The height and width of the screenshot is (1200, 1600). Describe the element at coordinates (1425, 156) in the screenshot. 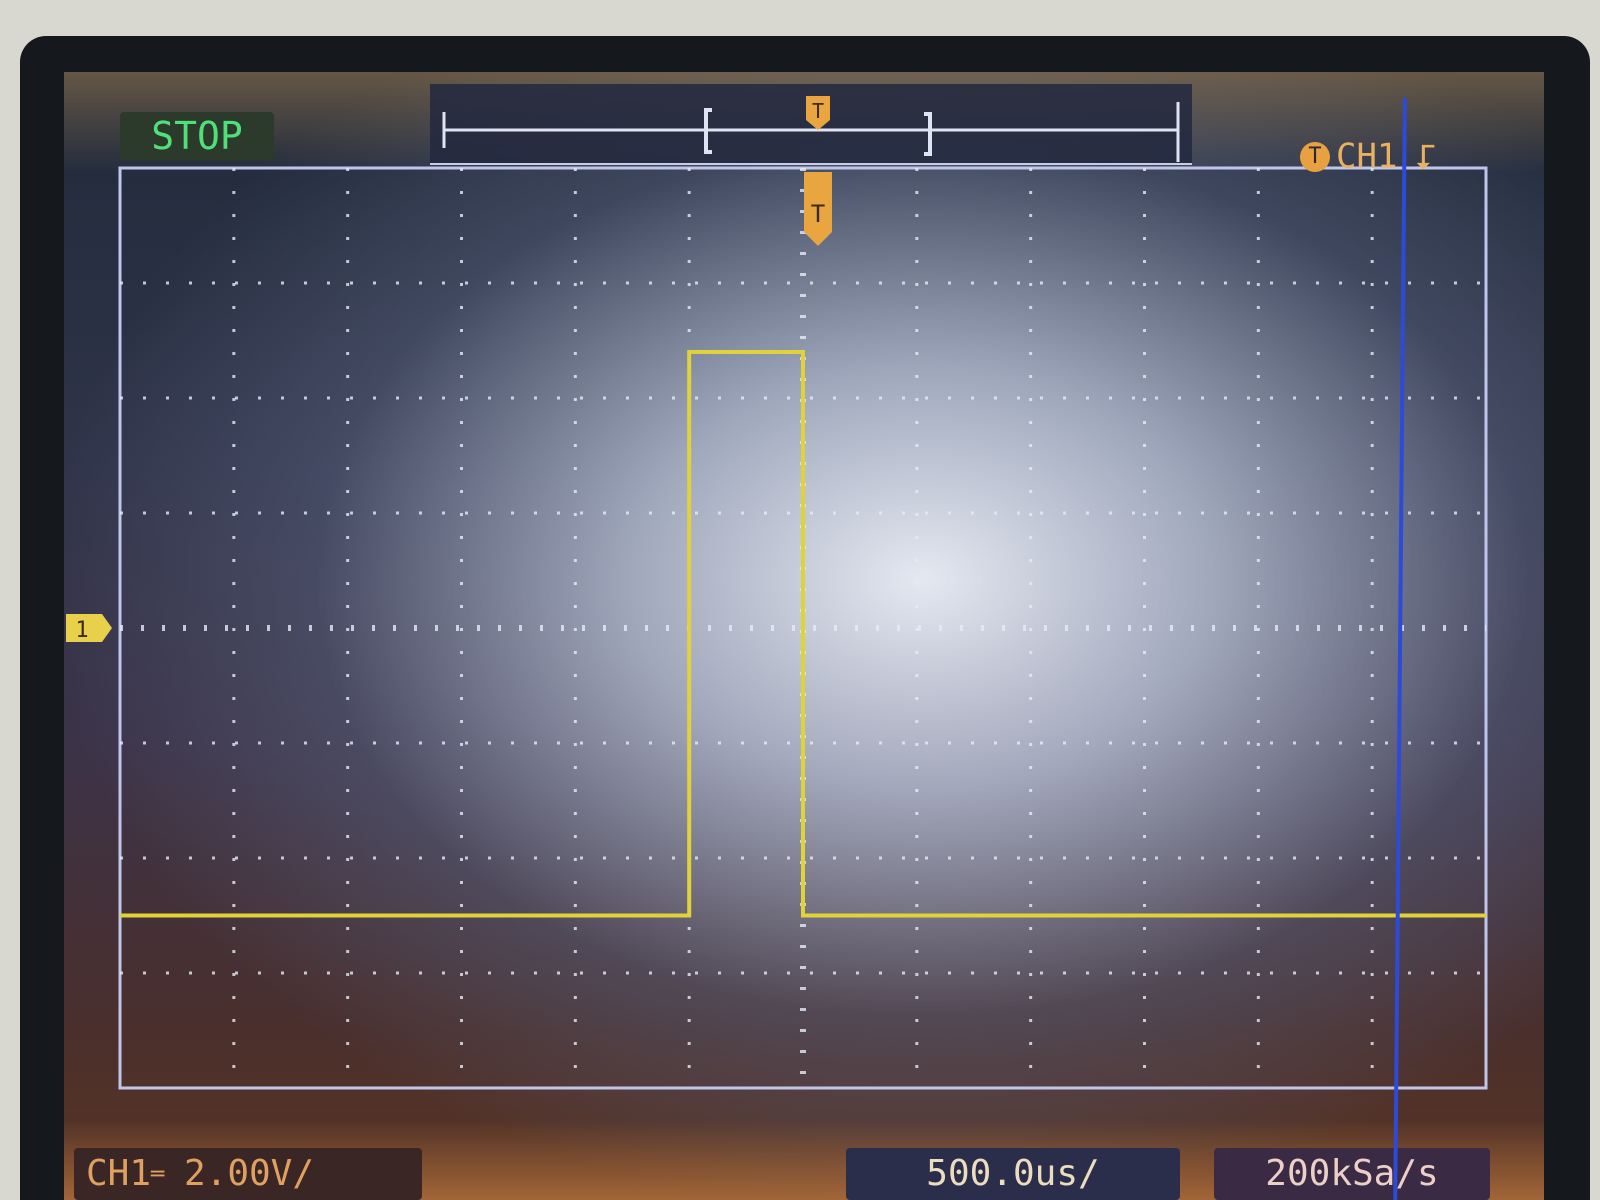

I see `rising-edge-slope-icon: ⮦` at that location.